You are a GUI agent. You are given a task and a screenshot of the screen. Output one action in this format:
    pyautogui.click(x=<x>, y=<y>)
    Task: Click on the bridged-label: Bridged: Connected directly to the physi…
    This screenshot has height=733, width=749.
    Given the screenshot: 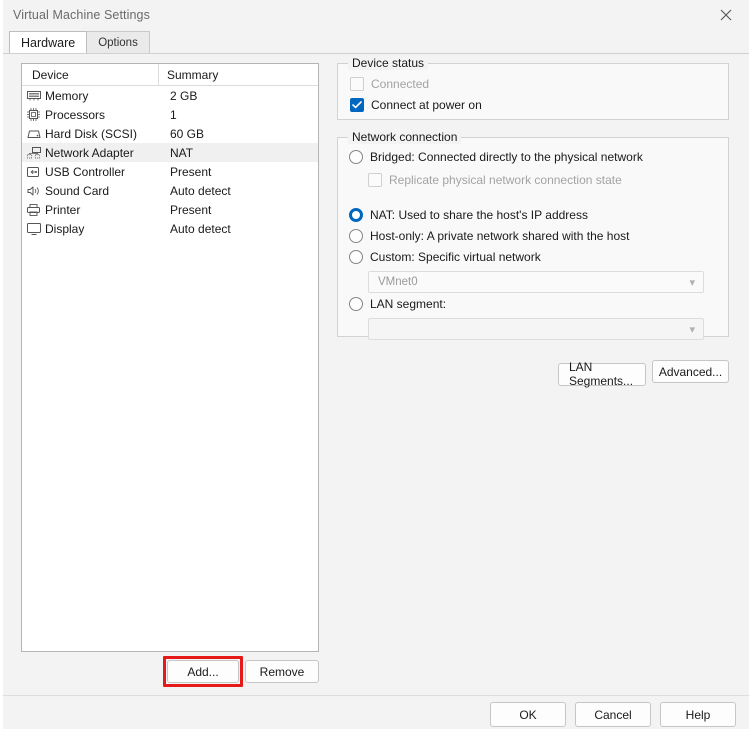 What is the action you would take?
    pyautogui.click(x=506, y=157)
    